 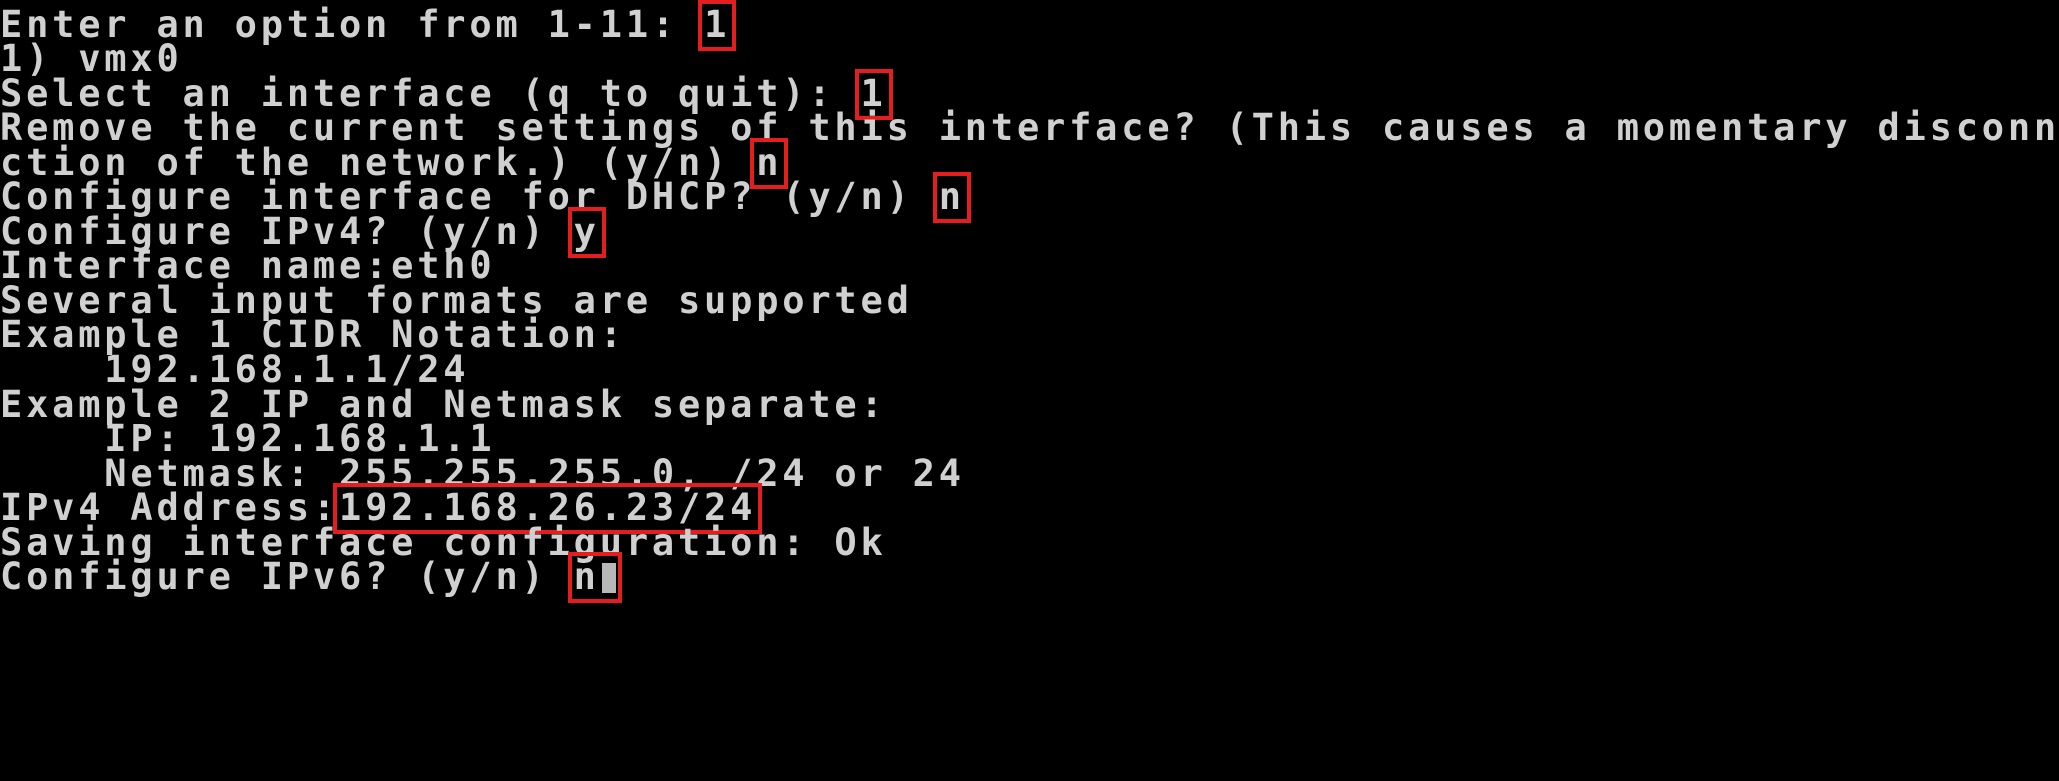 What do you see at coordinates (608, 578) in the screenshot?
I see `text-cursor` at bounding box center [608, 578].